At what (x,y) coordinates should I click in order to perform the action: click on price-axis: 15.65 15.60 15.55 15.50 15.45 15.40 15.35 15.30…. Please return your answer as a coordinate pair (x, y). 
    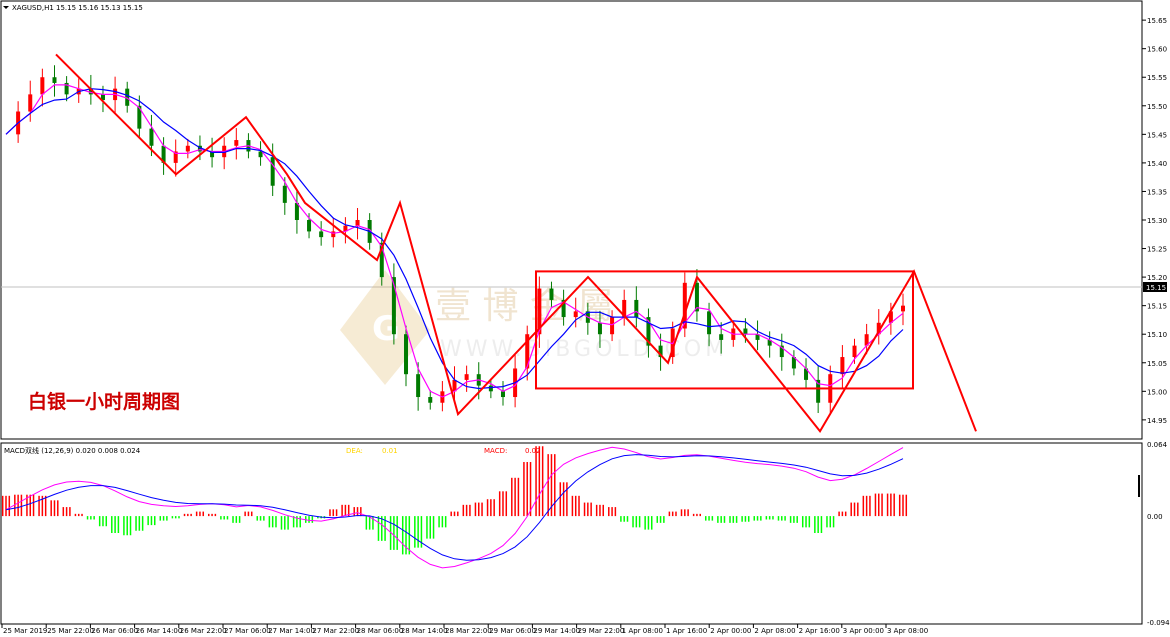
    Looking at the image, I should click on (1154, 221).